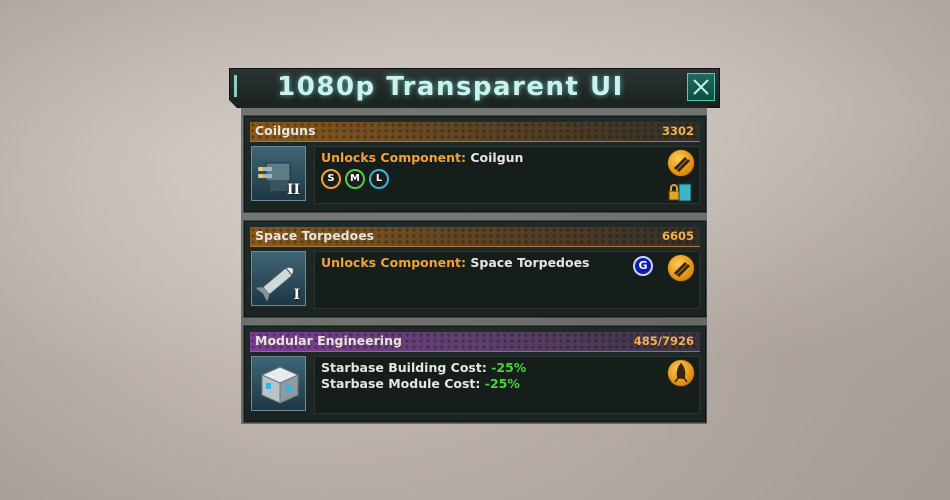 Image resolution: width=950 pixels, height=500 pixels. Describe the element at coordinates (680, 192) in the screenshot. I see `locked-icon` at that location.